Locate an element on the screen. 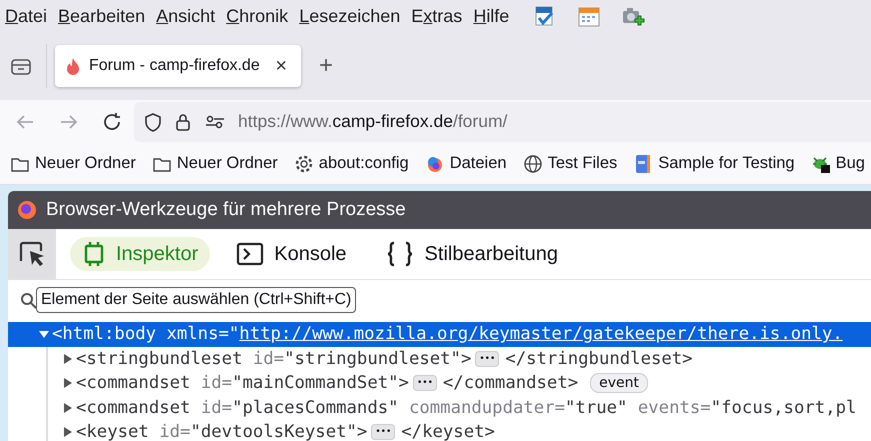  menu-item: Ansicht is located at coordinates (190, 16).